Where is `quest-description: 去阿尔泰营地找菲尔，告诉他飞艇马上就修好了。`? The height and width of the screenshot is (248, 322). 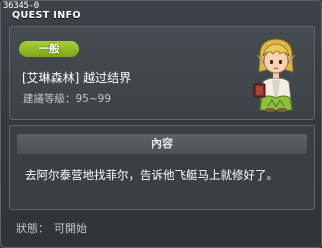 quest-description: 去阿尔泰营地找菲尔，告诉他飞艇马上就修好了。 is located at coordinates (151, 175).